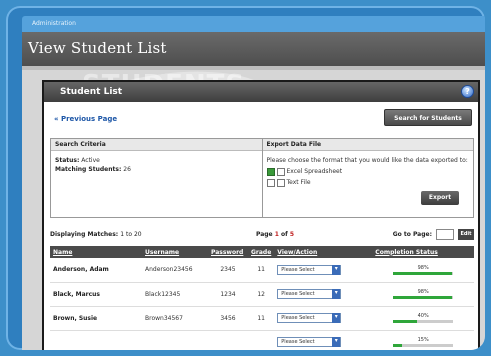  I want to click on page-total: 5, so click(292, 234).